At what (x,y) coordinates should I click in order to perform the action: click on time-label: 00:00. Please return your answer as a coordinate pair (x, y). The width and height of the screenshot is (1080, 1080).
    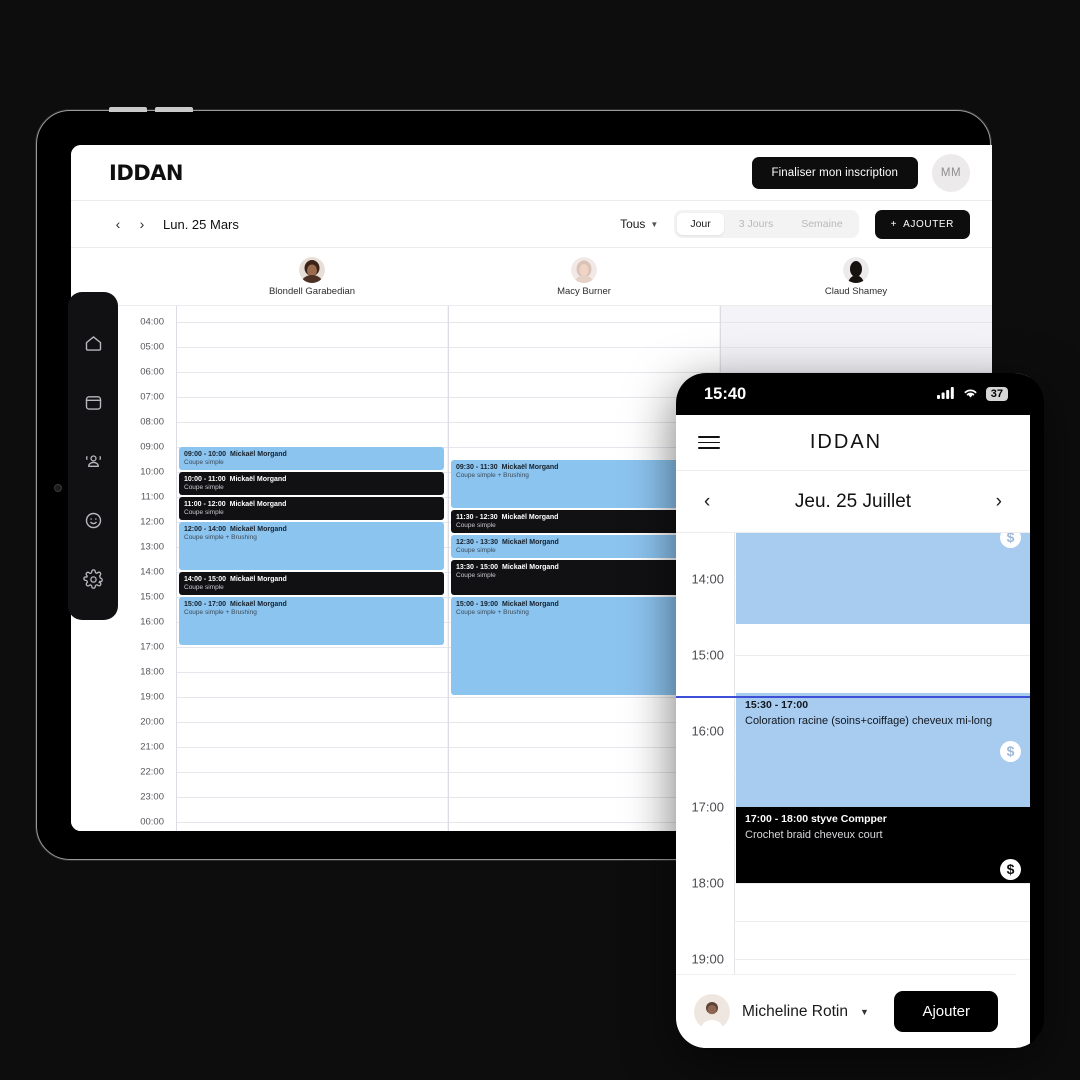
    Looking at the image, I should click on (152, 822).